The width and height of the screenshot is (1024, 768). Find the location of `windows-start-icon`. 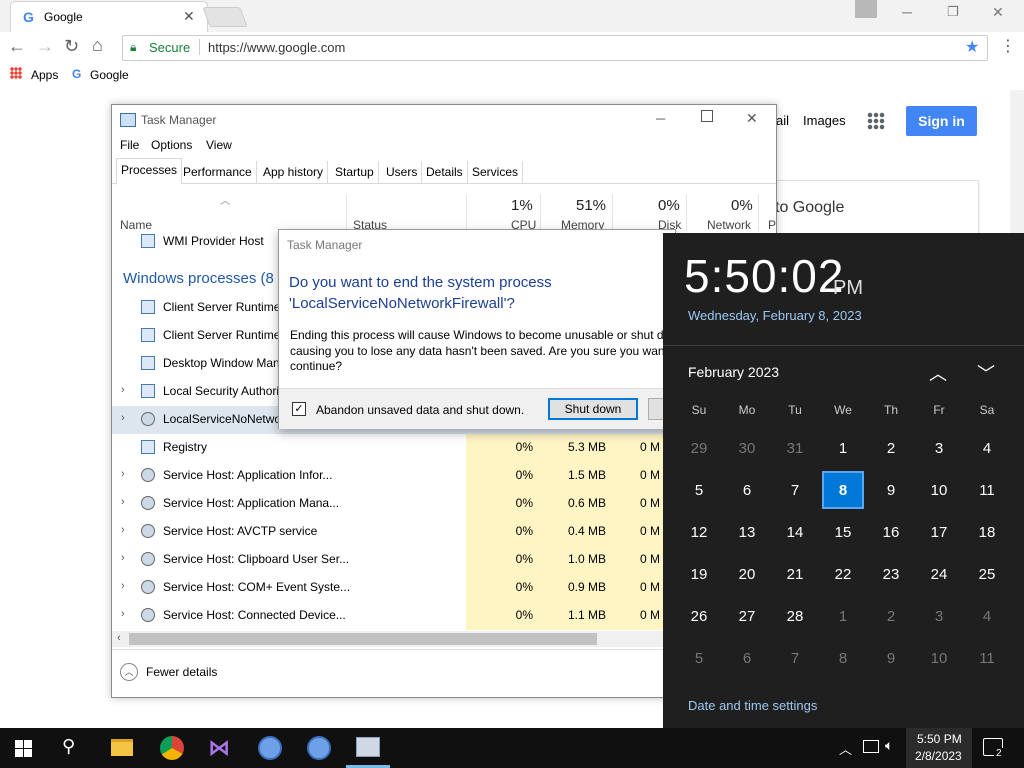

windows-start-icon is located at coordinates (23, 748).